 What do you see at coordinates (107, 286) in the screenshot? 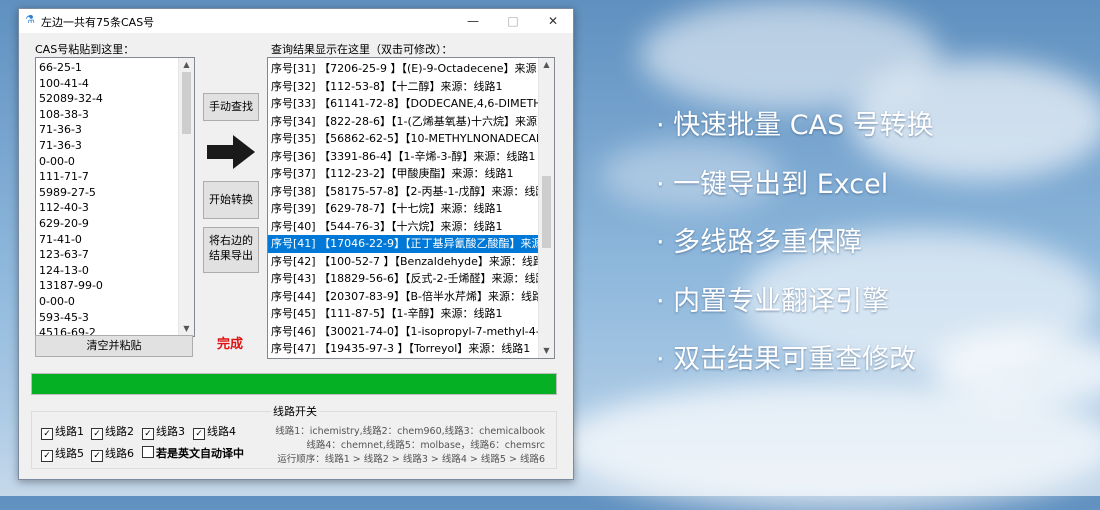
I see `list-item: 13187-99-0` at bounding box center [107, 286].